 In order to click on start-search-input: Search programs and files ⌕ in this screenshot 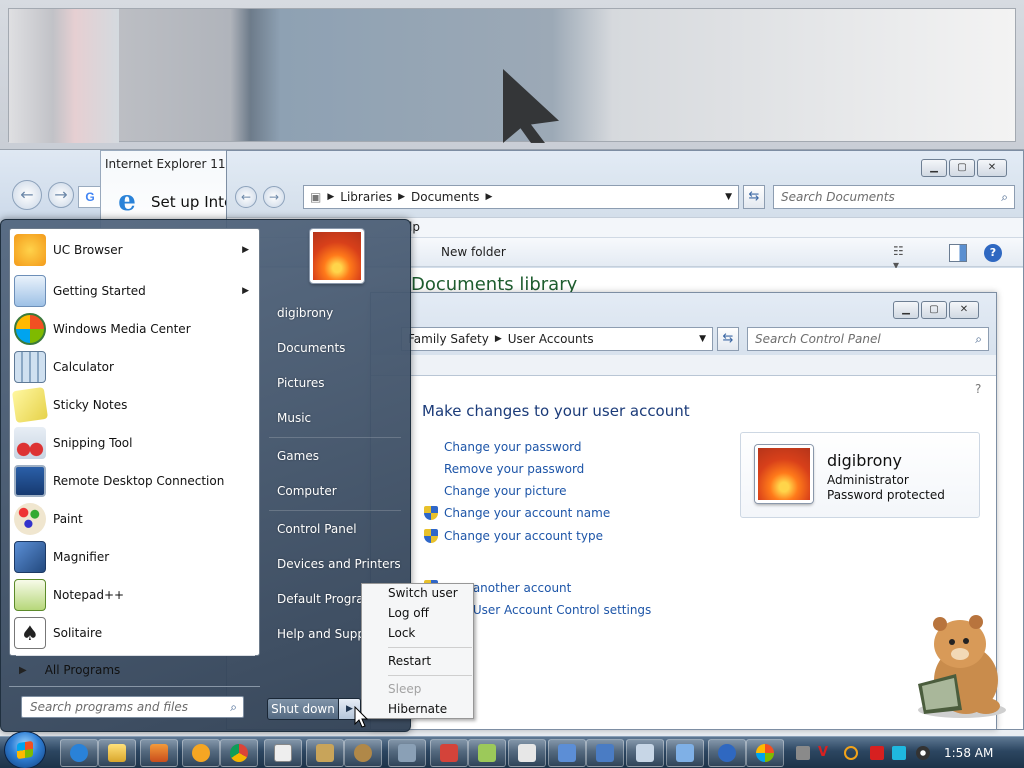, I will do `click(132, 707)`.